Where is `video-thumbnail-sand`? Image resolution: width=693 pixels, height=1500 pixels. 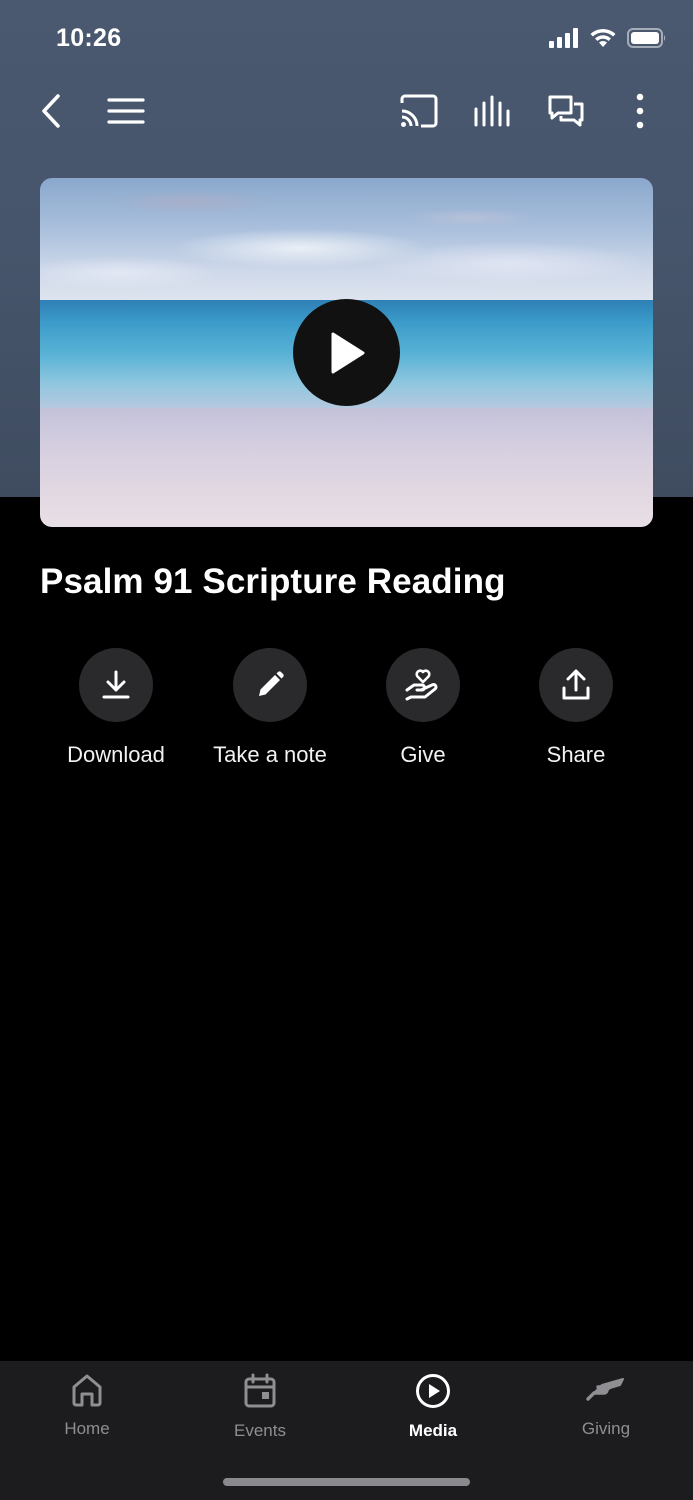
video-thumbnail-sand is located at coordinates (346, 467).